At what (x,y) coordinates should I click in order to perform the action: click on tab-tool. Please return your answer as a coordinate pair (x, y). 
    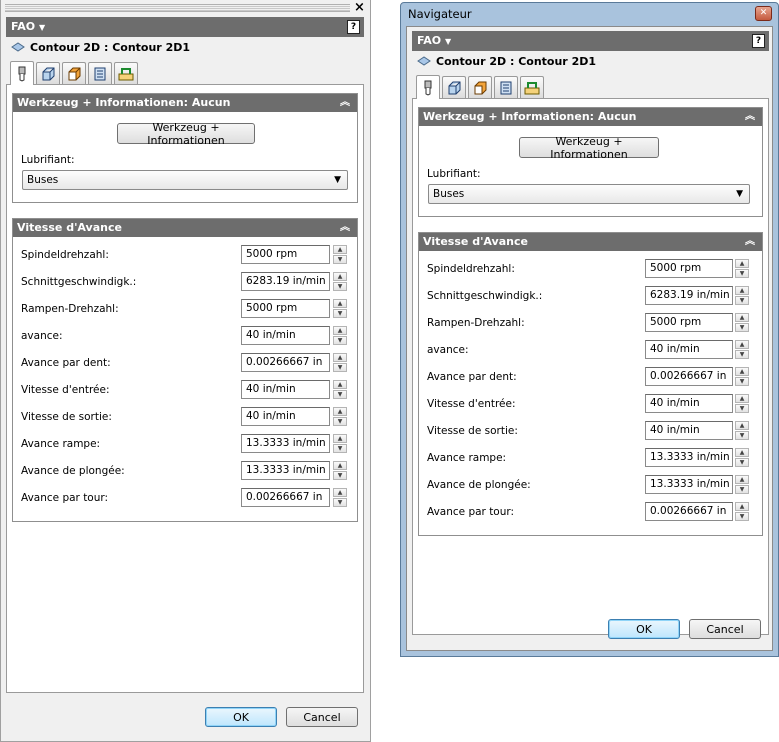
    Looking at the image, I should click on (428, 87).